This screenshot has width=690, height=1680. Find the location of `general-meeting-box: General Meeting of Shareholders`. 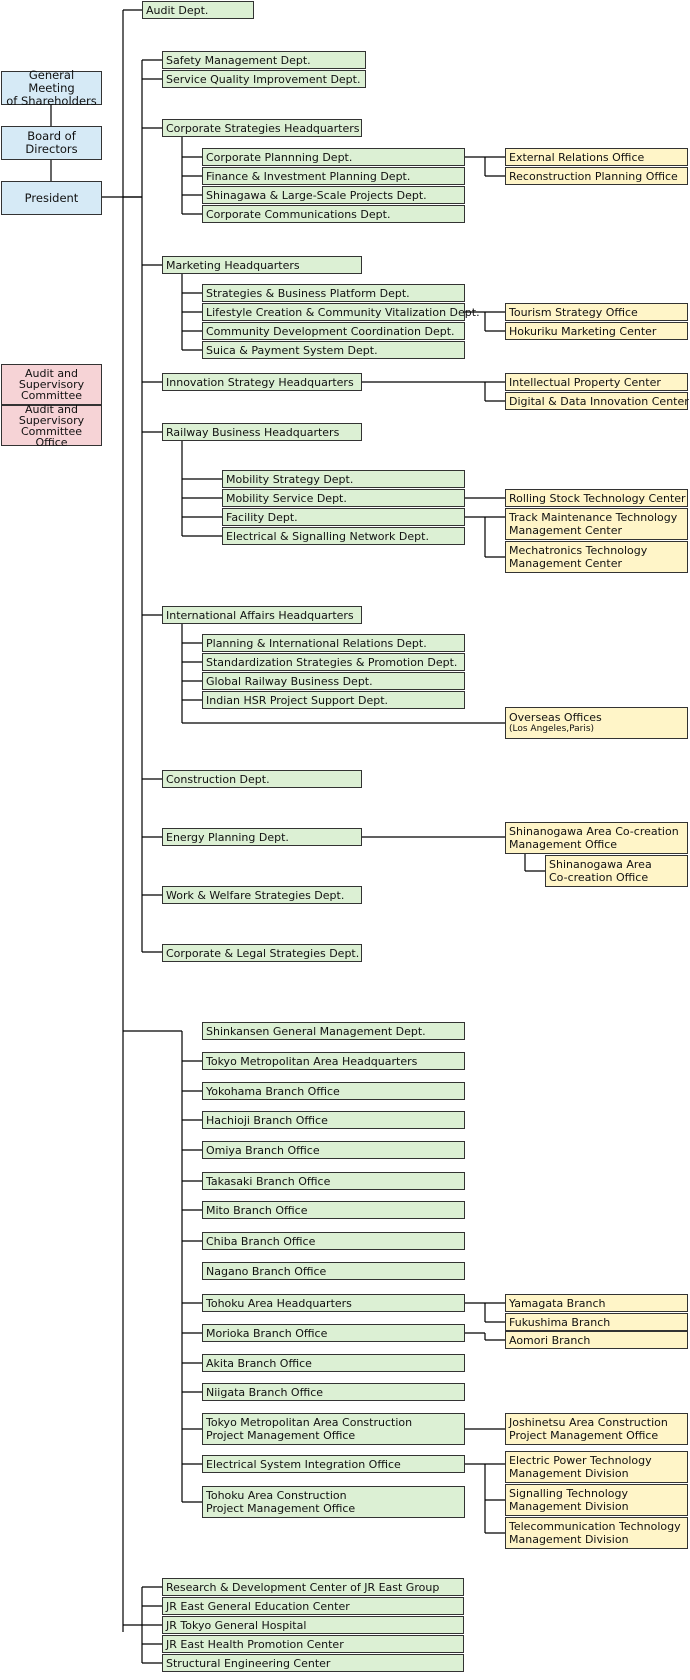

general-meeting-box: General Meeting of Shareholders is located at coordinates (51, 87).